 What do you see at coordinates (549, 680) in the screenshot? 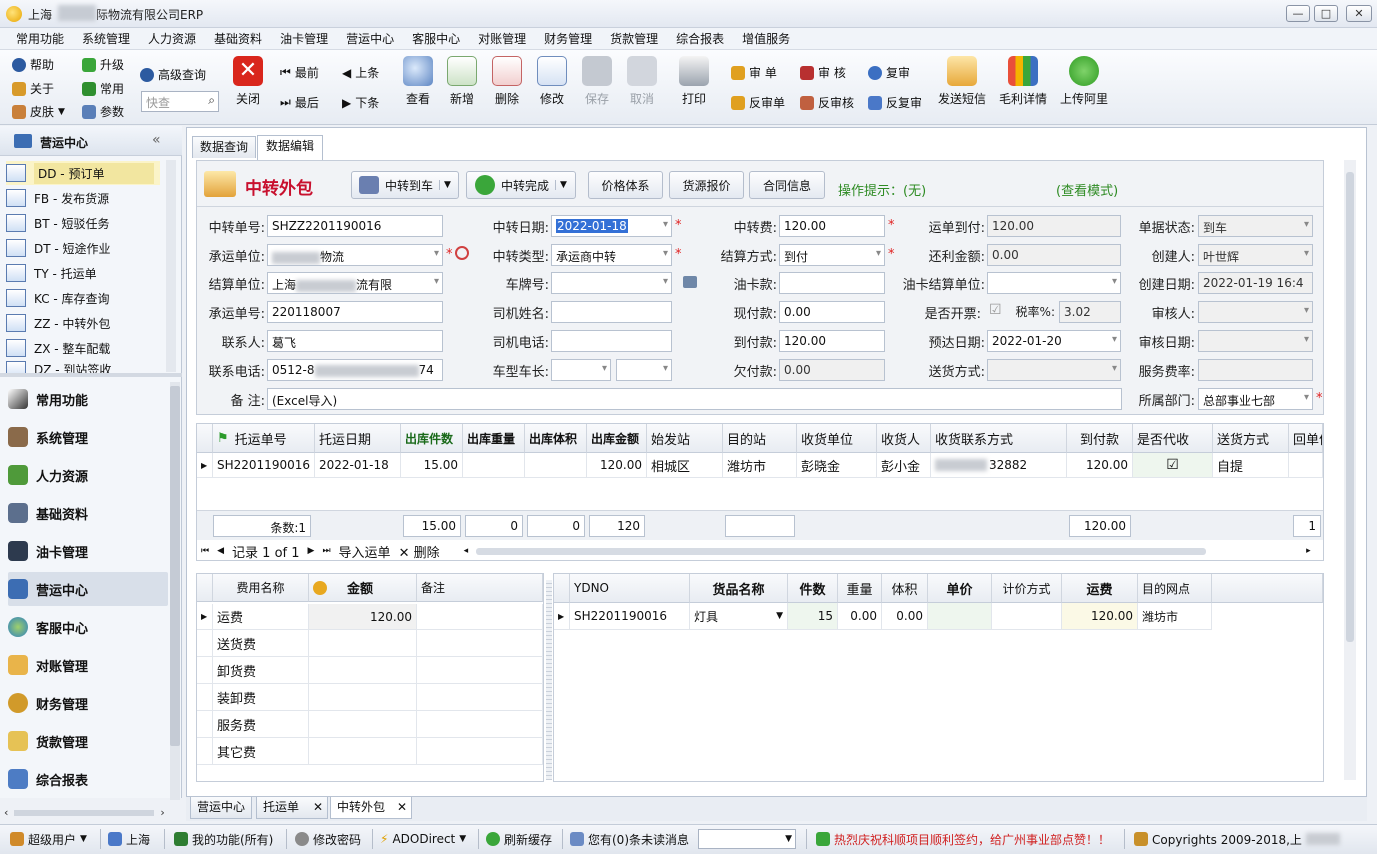
I see `vertical-splitter` at bounding box center [549, 680].